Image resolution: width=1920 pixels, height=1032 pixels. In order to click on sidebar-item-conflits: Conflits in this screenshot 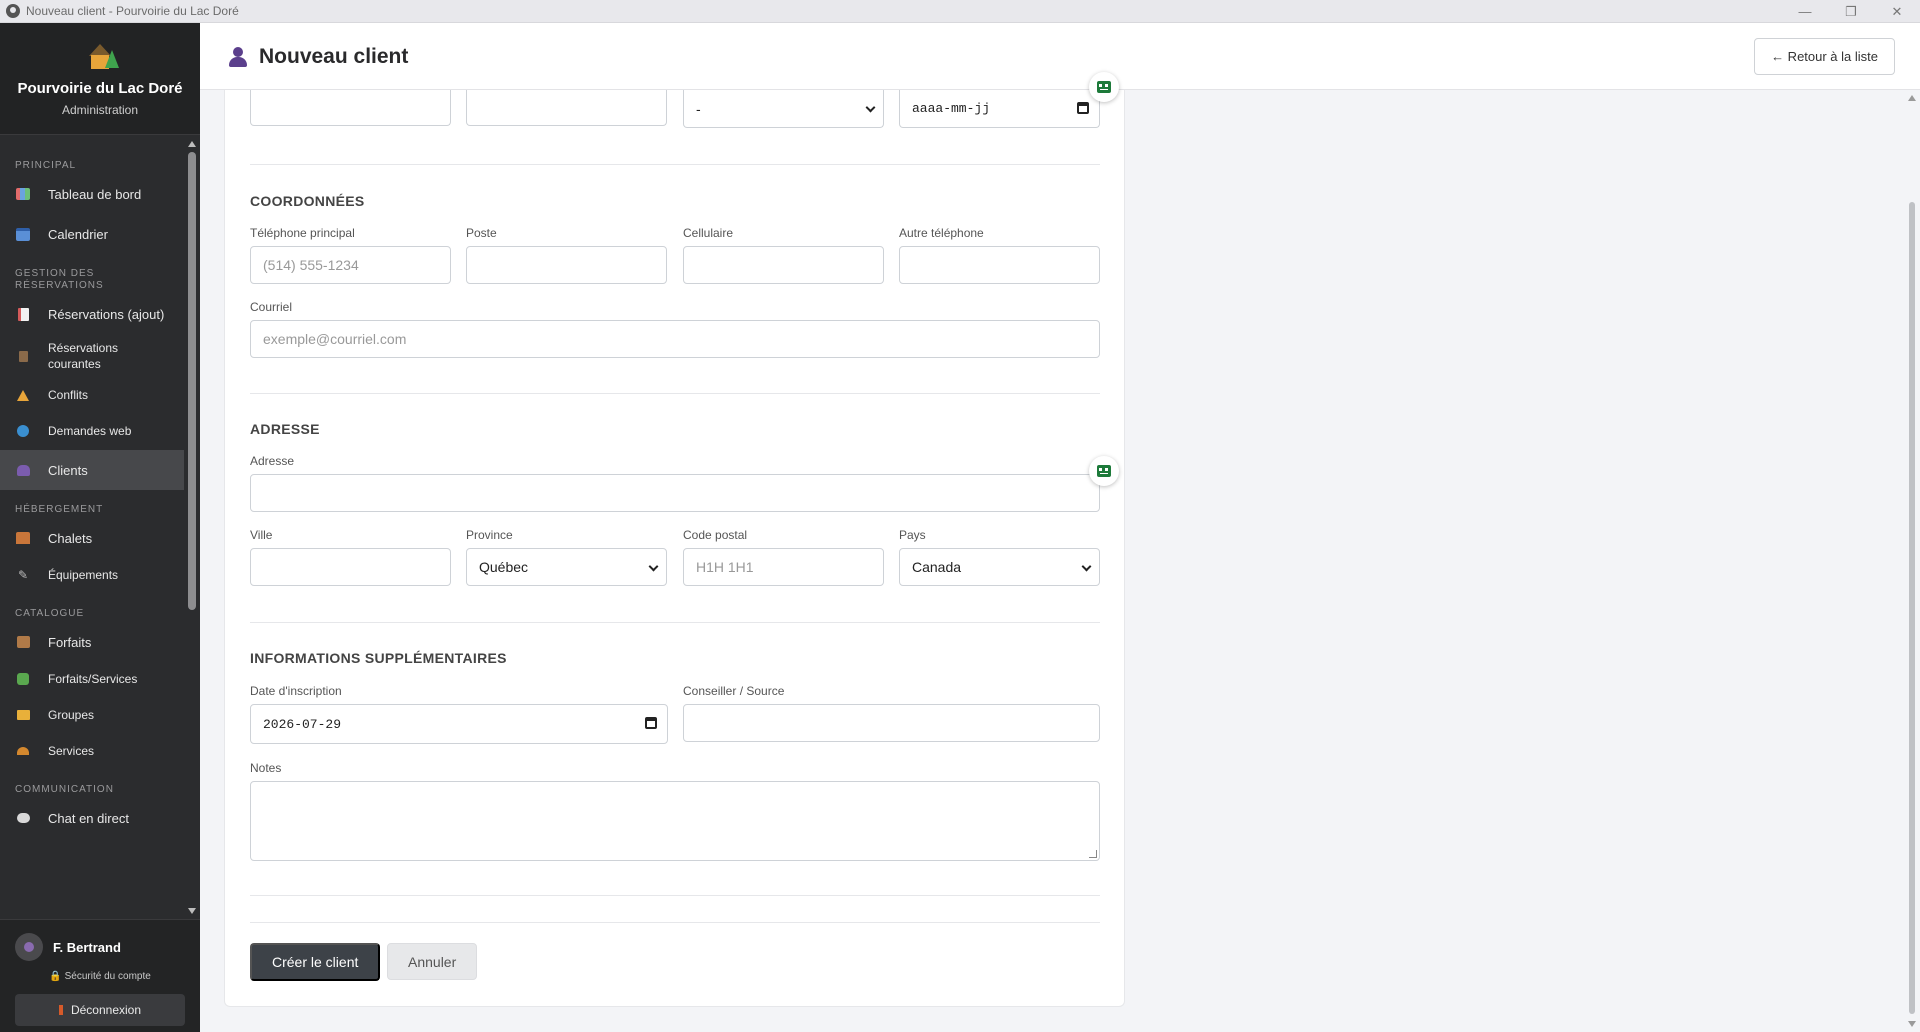, I will do `click(92, 395)`.